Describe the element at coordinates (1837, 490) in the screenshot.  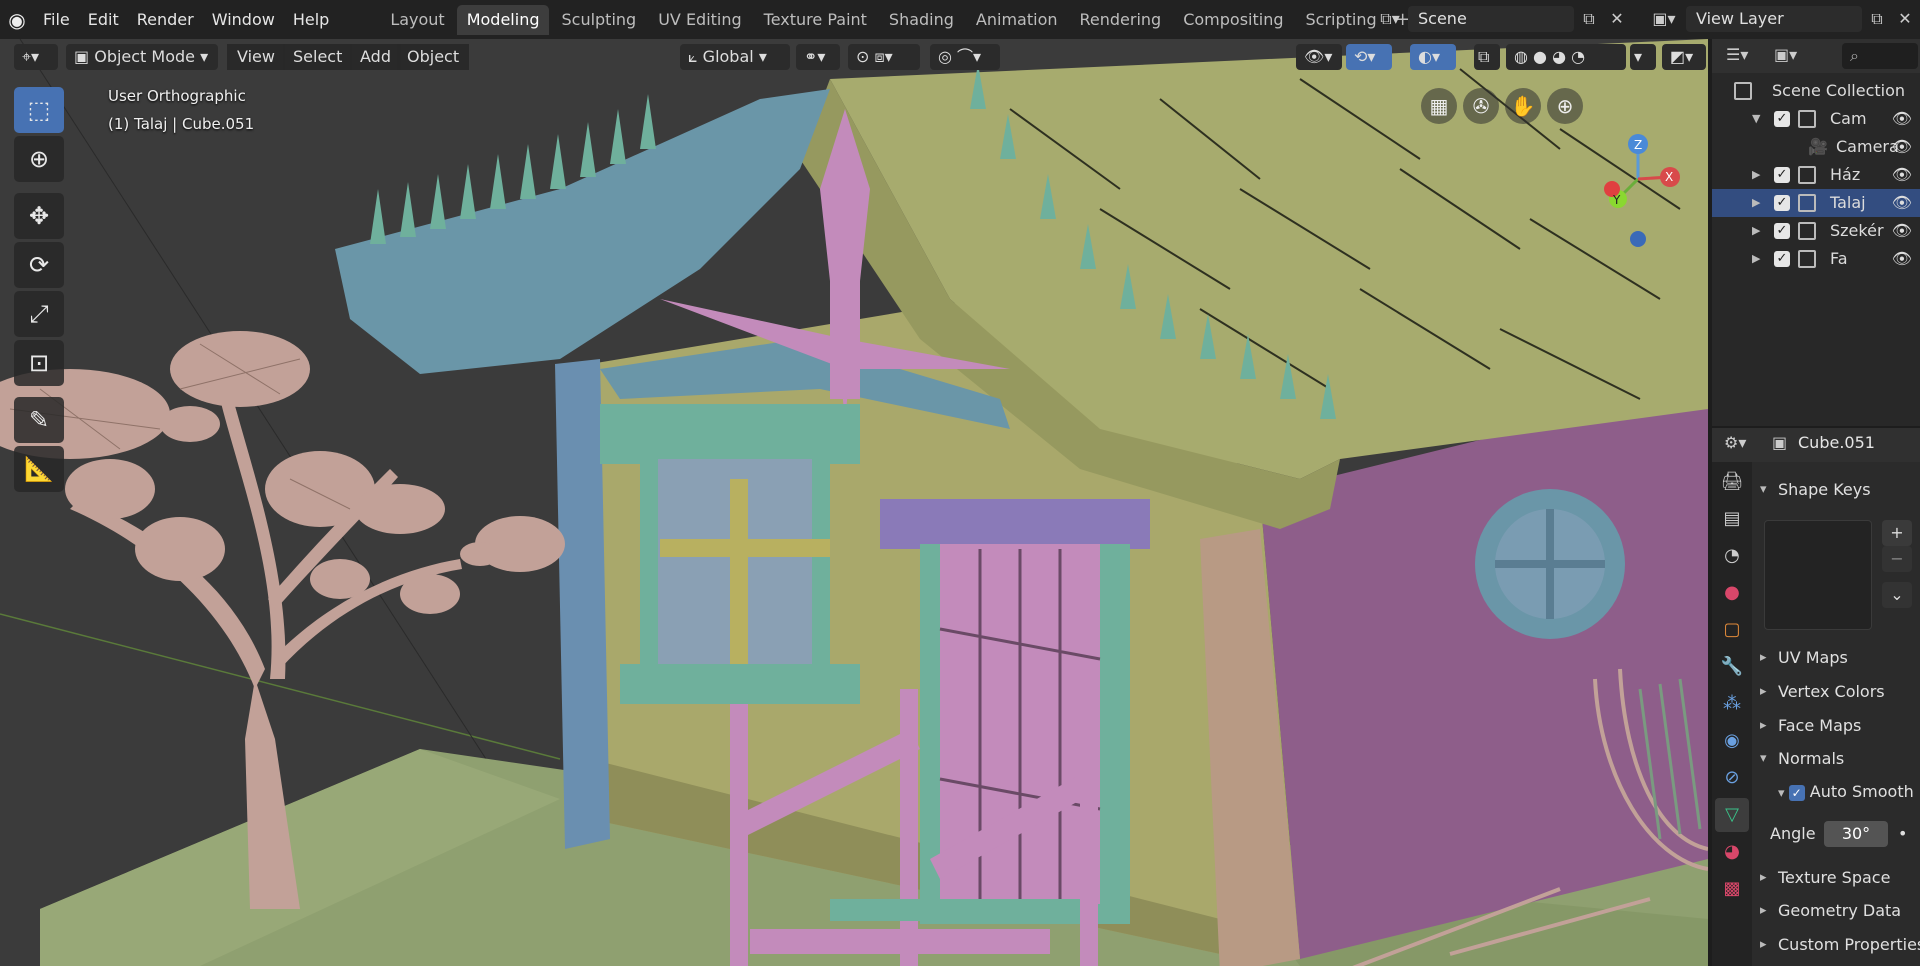
I see `panel-shape-keys: Shape Keys` at that location.